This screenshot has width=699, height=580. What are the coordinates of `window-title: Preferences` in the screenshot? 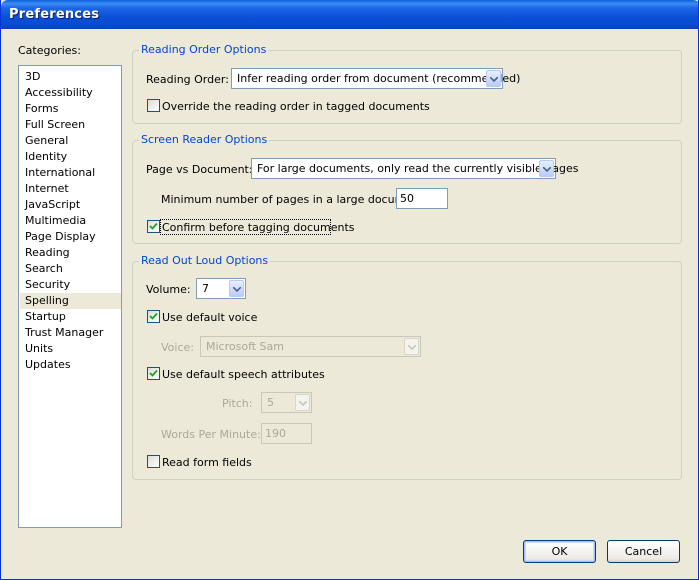 It's located at (54, 14).